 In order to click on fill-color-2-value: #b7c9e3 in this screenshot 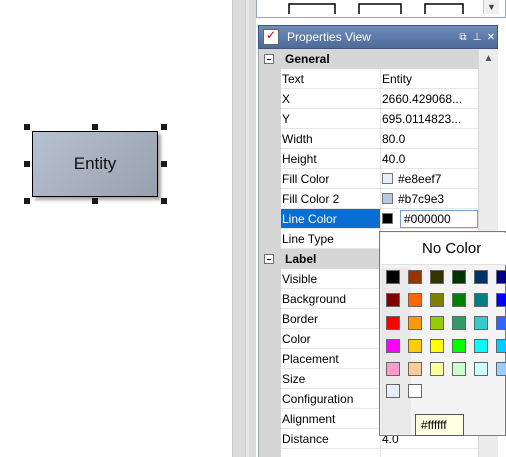, I will do `click(421, 199)`.